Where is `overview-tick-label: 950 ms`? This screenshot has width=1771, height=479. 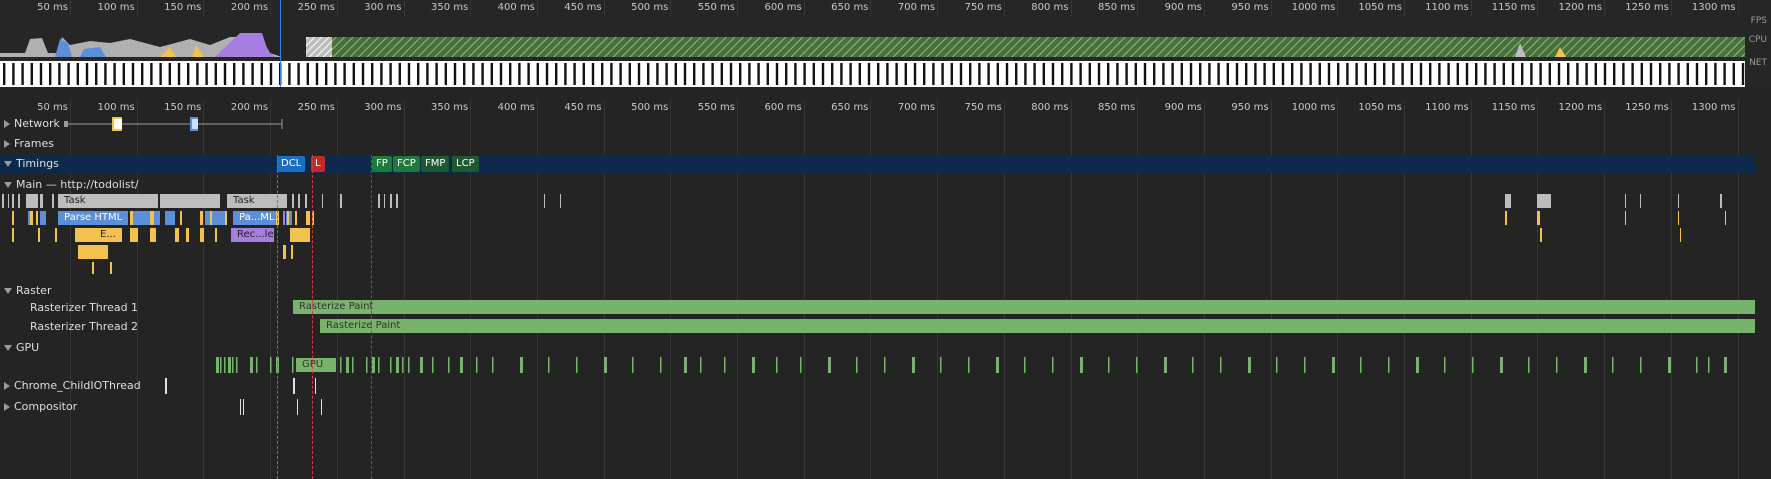 overview-tick-label: 950 ms is located at coordinates (1250, 7).